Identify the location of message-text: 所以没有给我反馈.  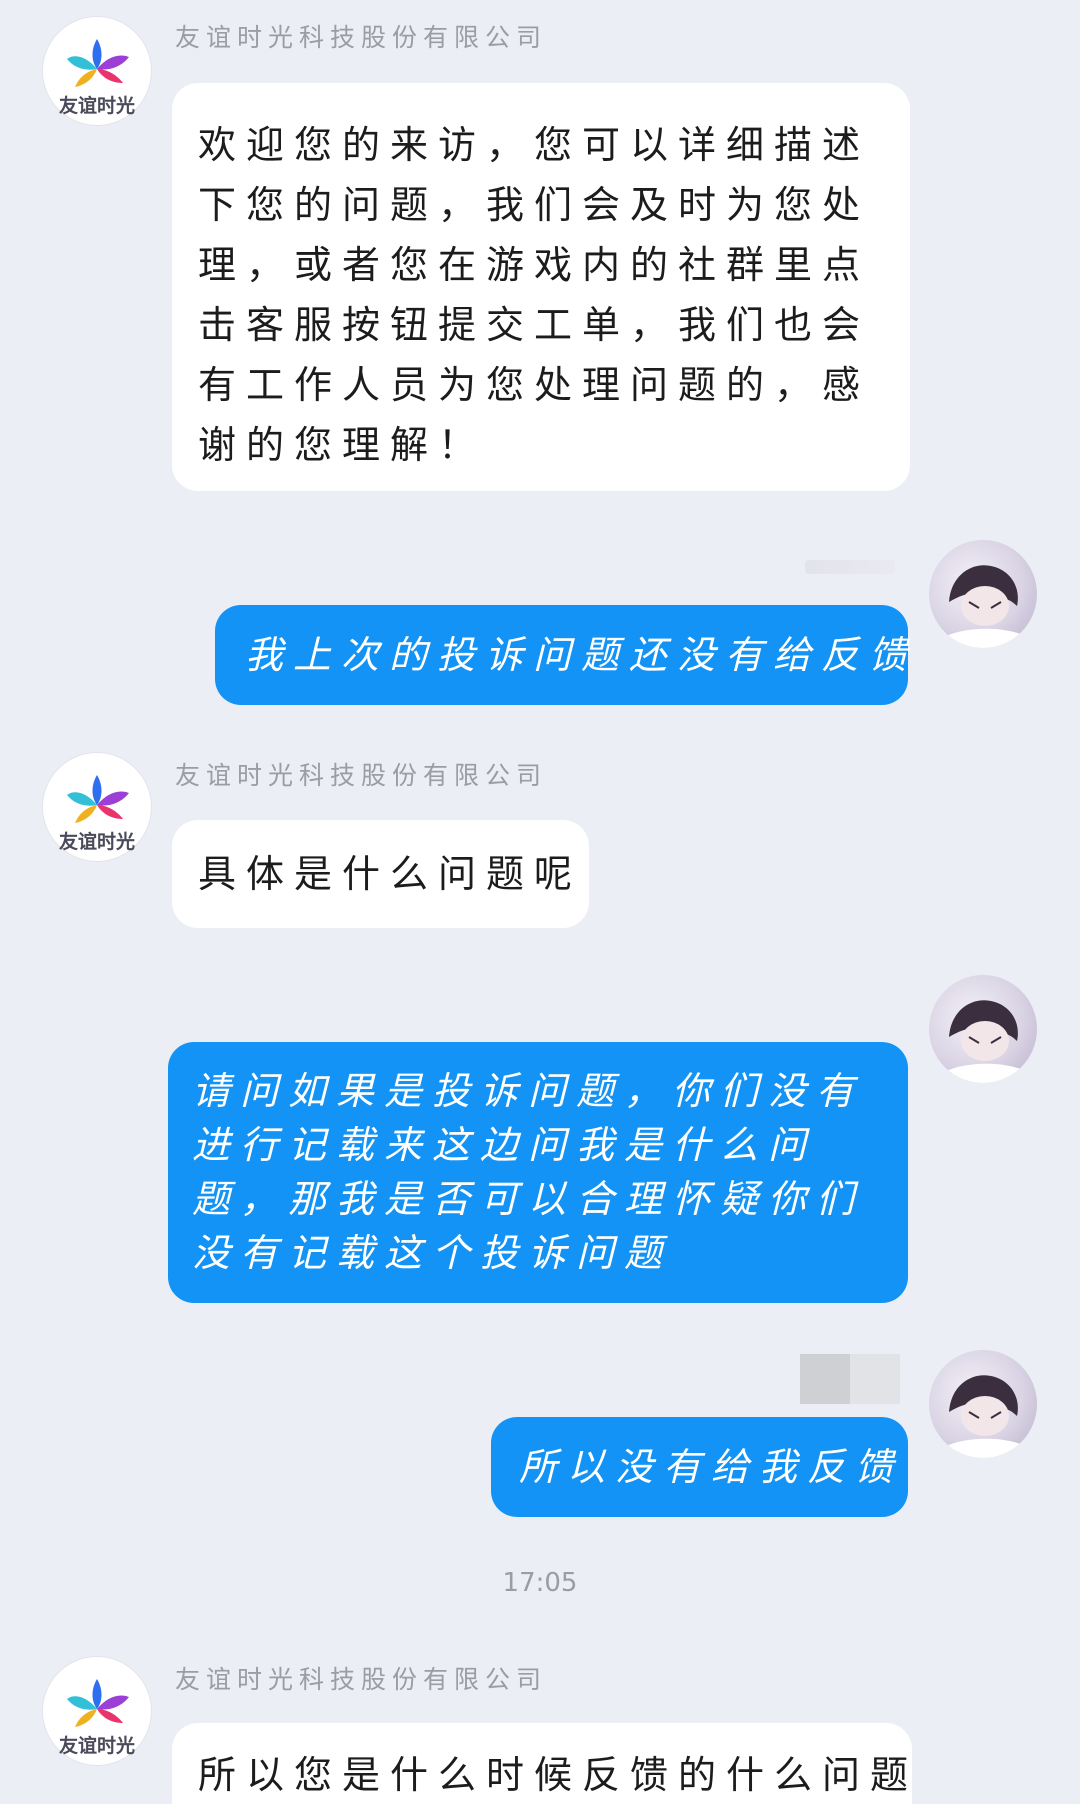
(711, 1467).